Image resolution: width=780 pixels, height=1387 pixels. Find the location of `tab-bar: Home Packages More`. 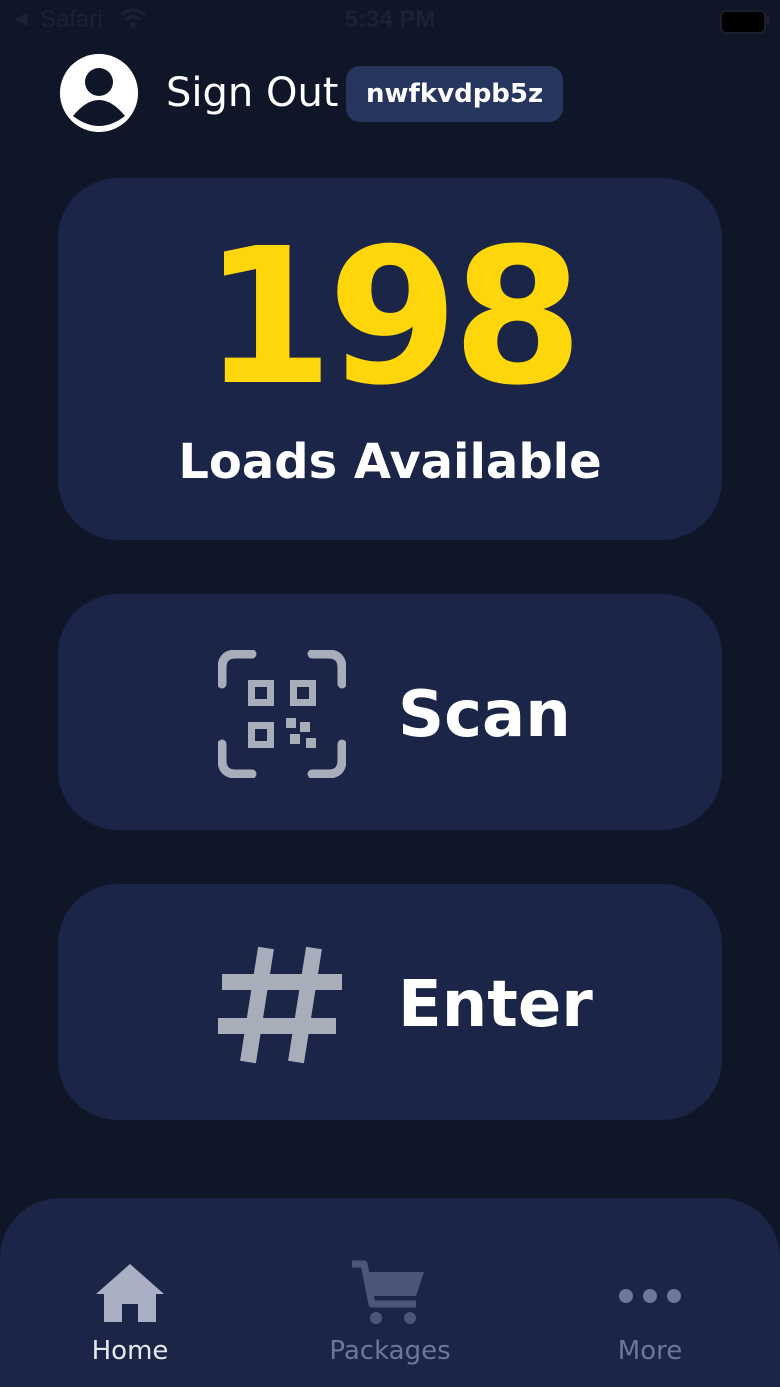

tab-bar: Home Packages More is located at coordinates (390, 1292).